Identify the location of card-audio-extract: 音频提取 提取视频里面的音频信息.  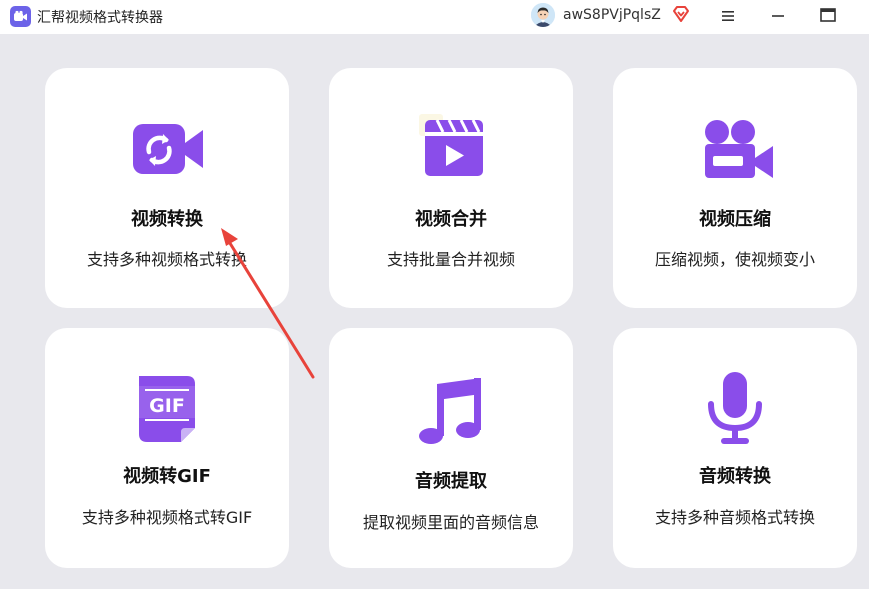
(451, 448).